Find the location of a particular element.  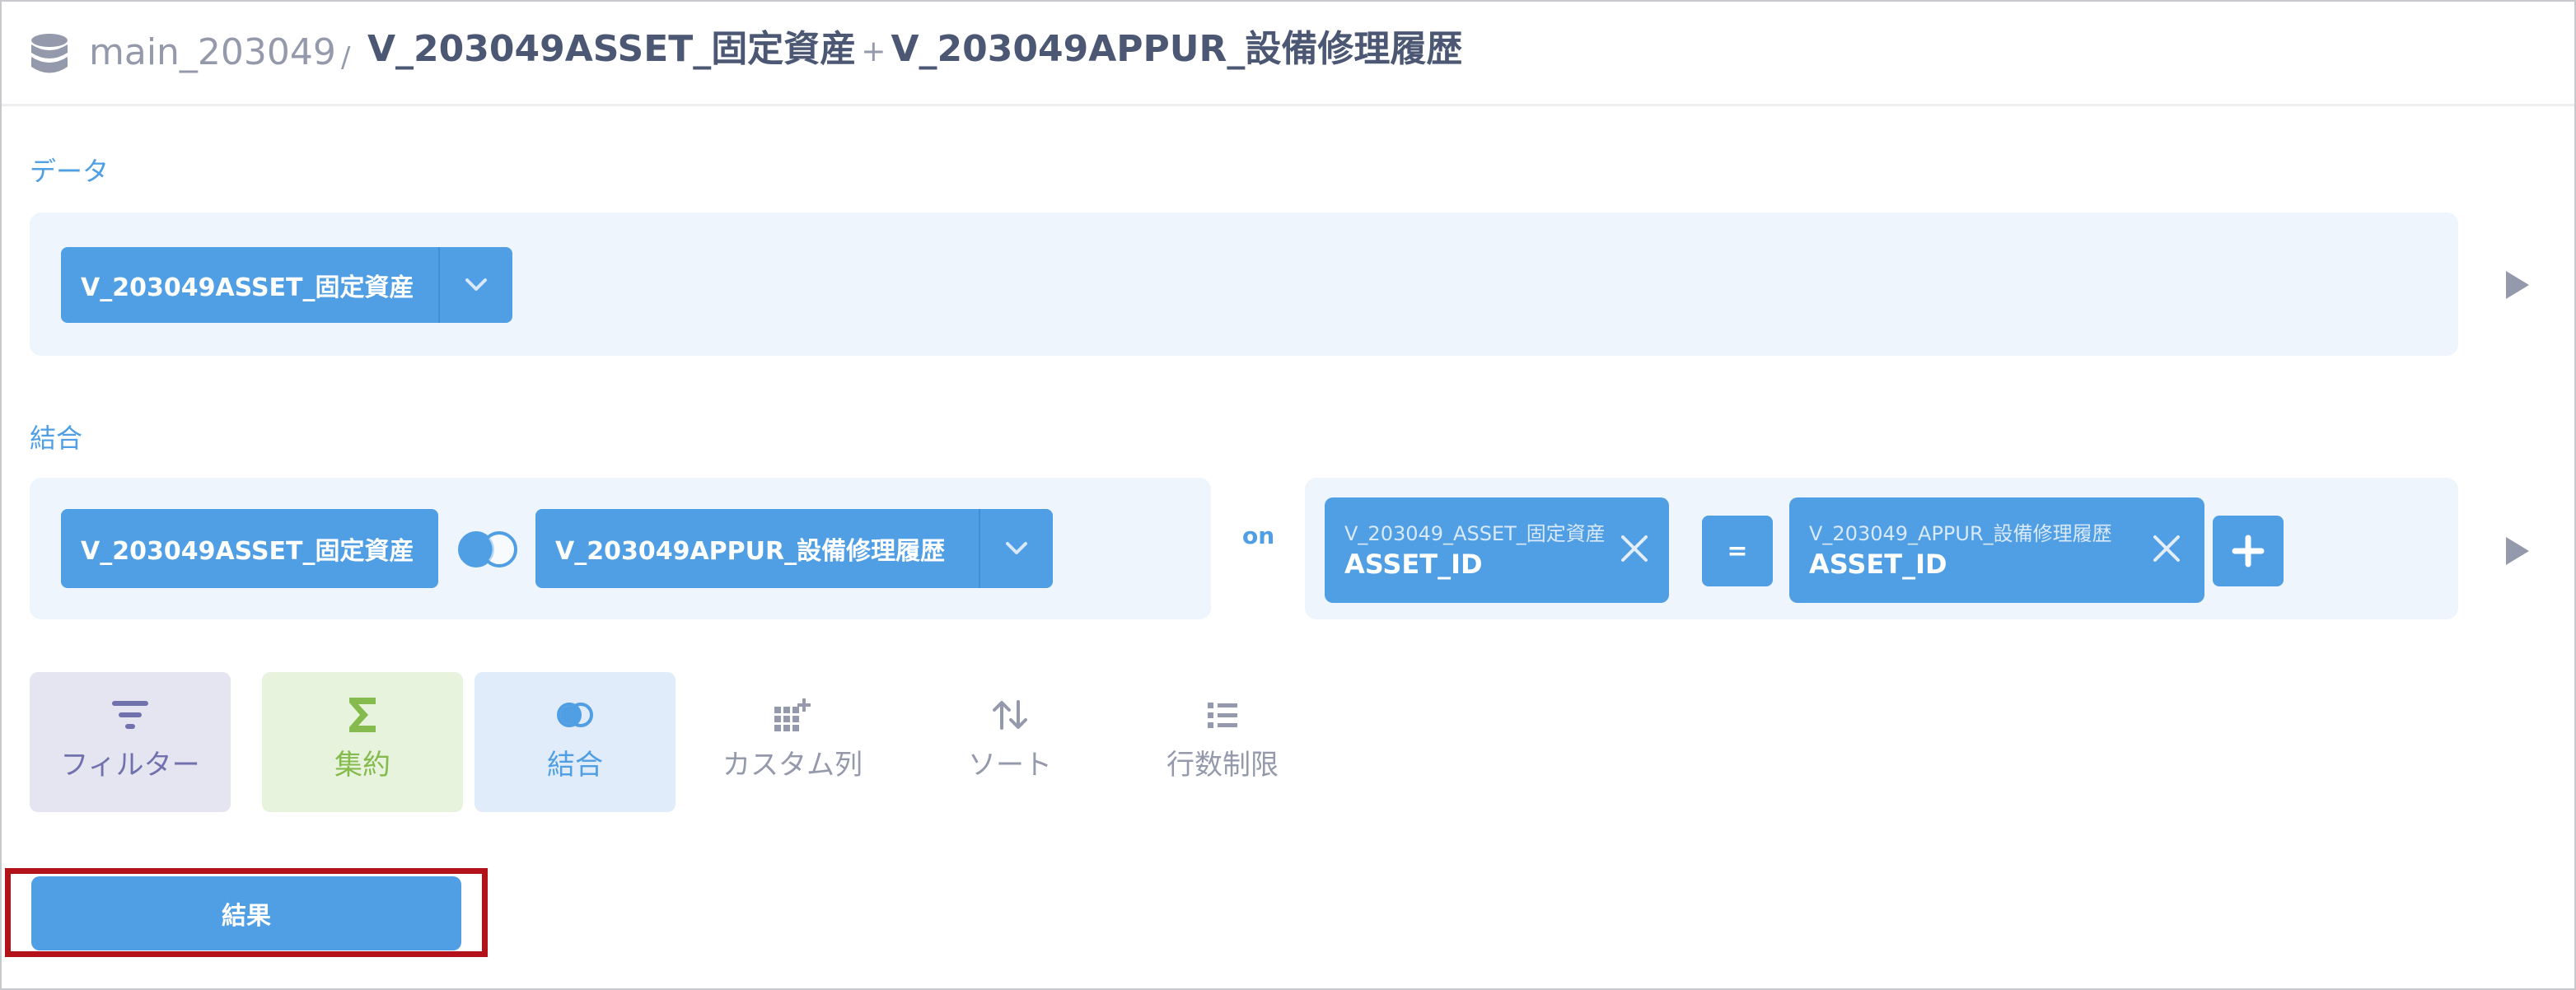

join-left-column: V_203049_ASSET_固定資産 ASSET_ID is located at coordinates (1497, 550).